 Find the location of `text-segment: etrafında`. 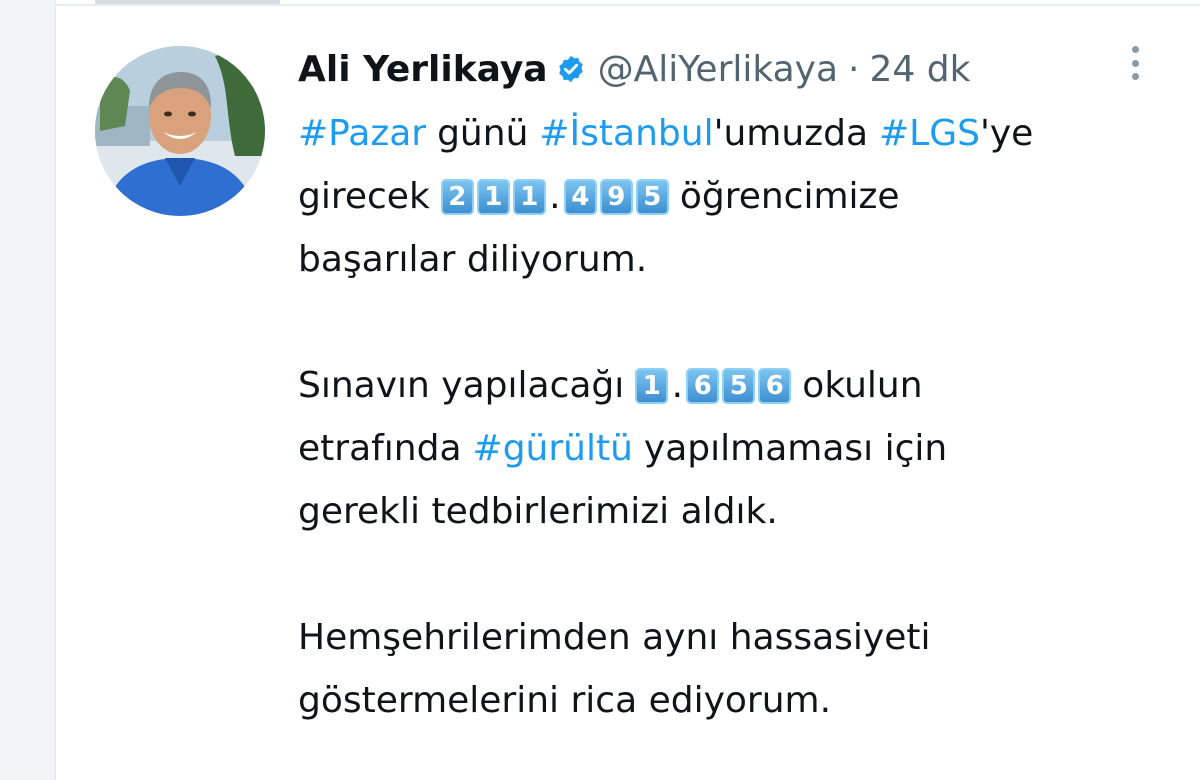

text-segment: etrafında is located at coordinates (380, 448).